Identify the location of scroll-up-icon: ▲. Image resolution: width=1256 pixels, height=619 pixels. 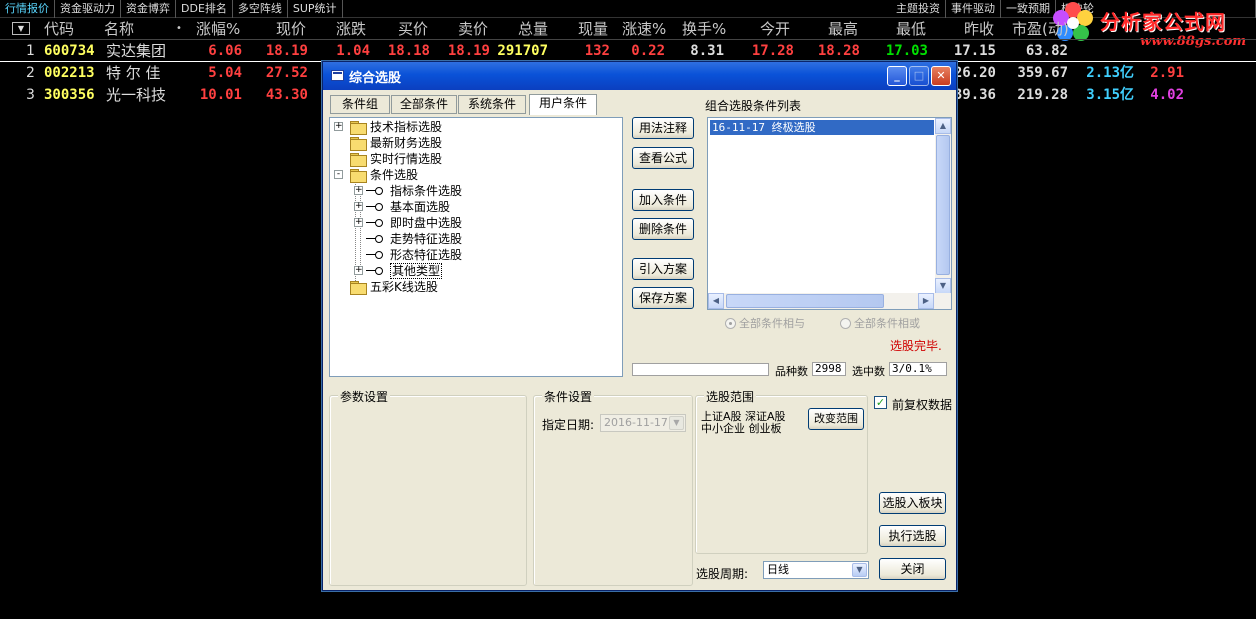
(943, 126).